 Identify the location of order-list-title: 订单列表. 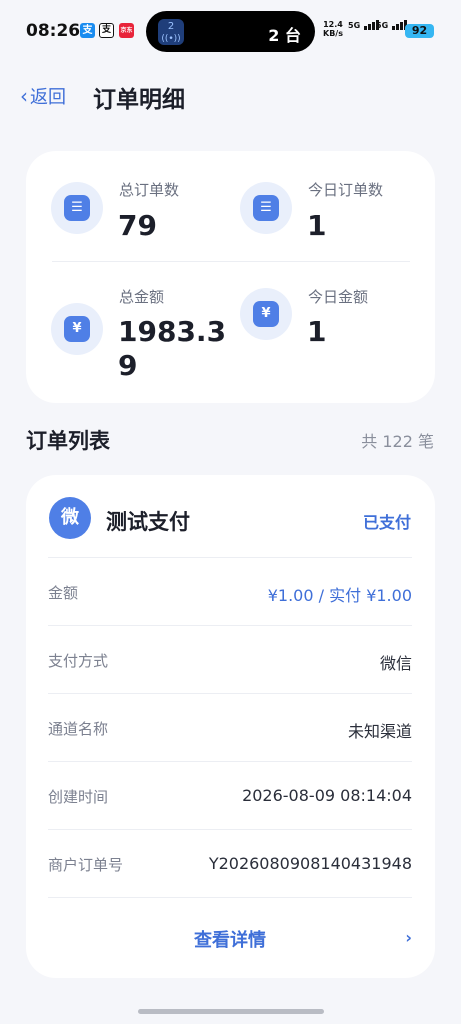
(68, 441).